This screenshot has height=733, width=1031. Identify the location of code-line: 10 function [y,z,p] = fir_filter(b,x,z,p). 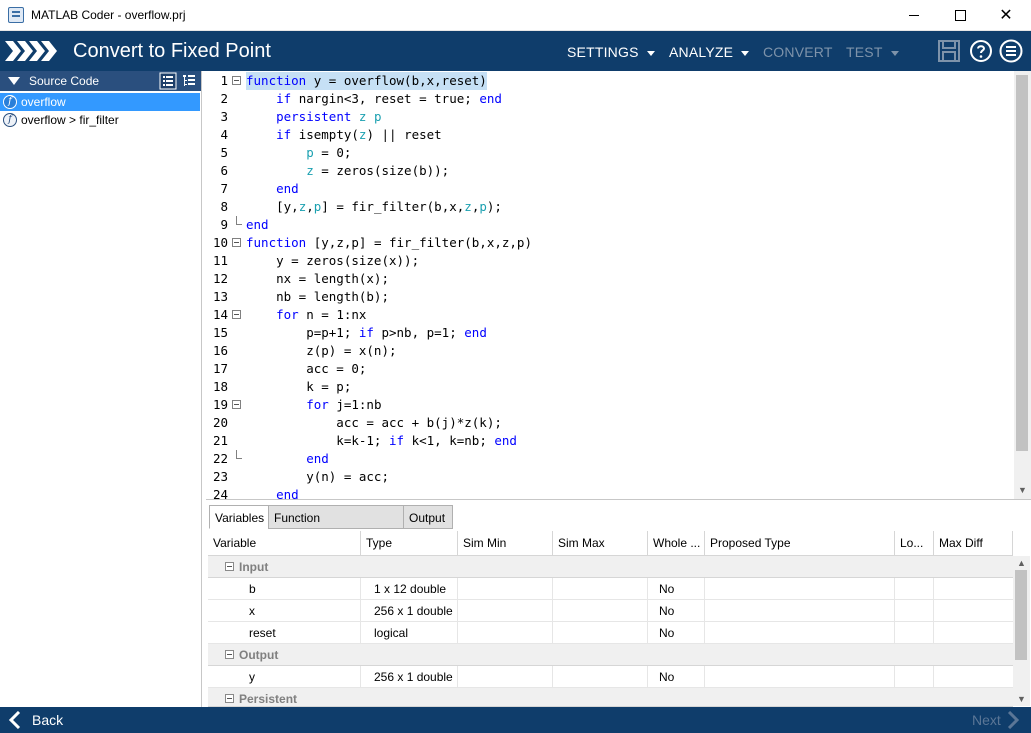
(611, 243).